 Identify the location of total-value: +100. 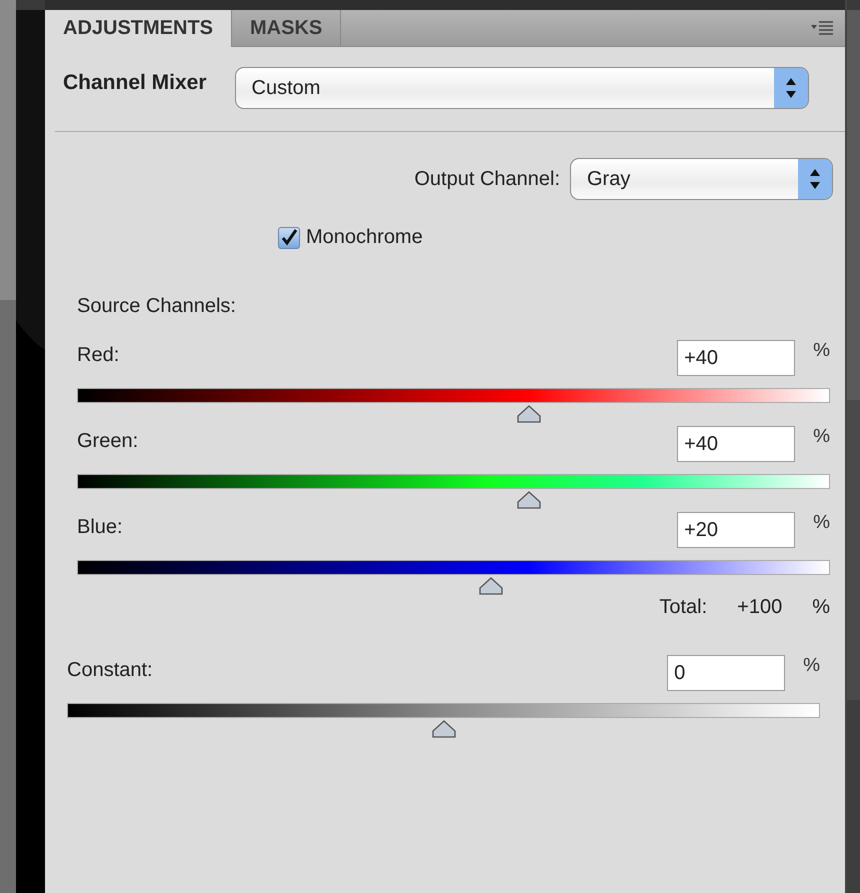
(759, 607).